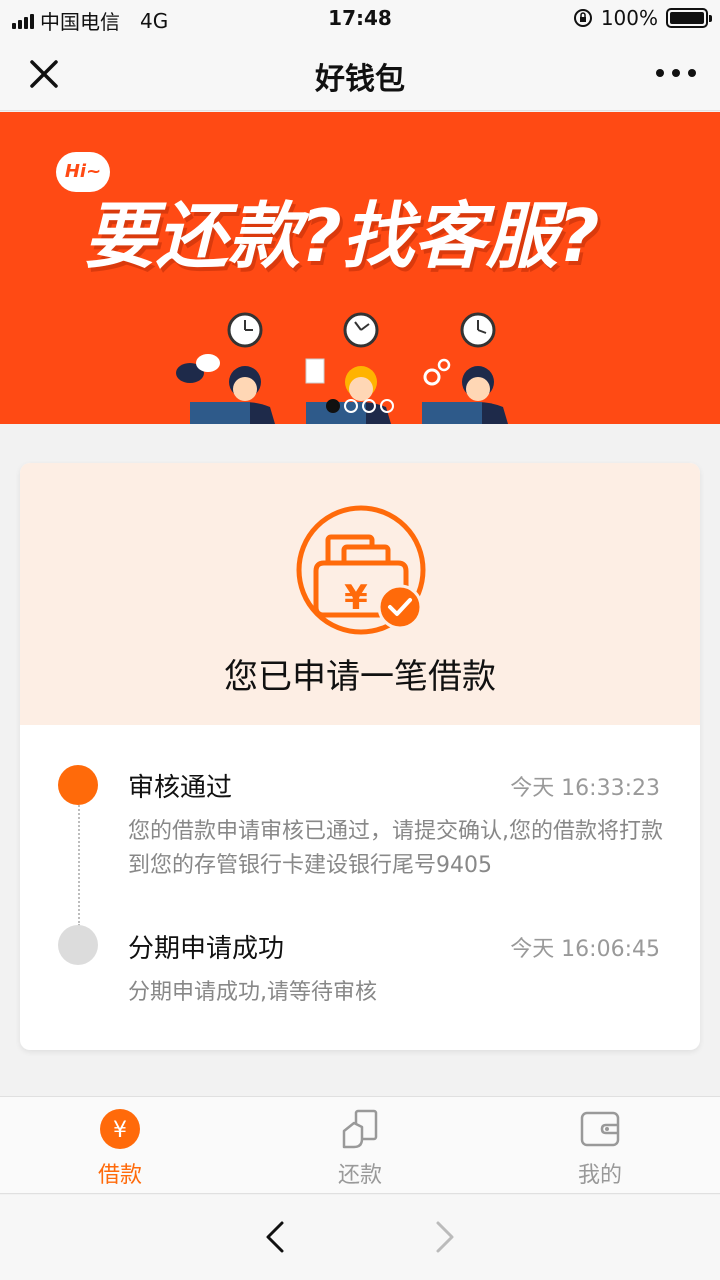 The width and height of the screenshot is (720, 1280). I want to click on timeline-time: 今天 16:33:23, so click(585, 788).